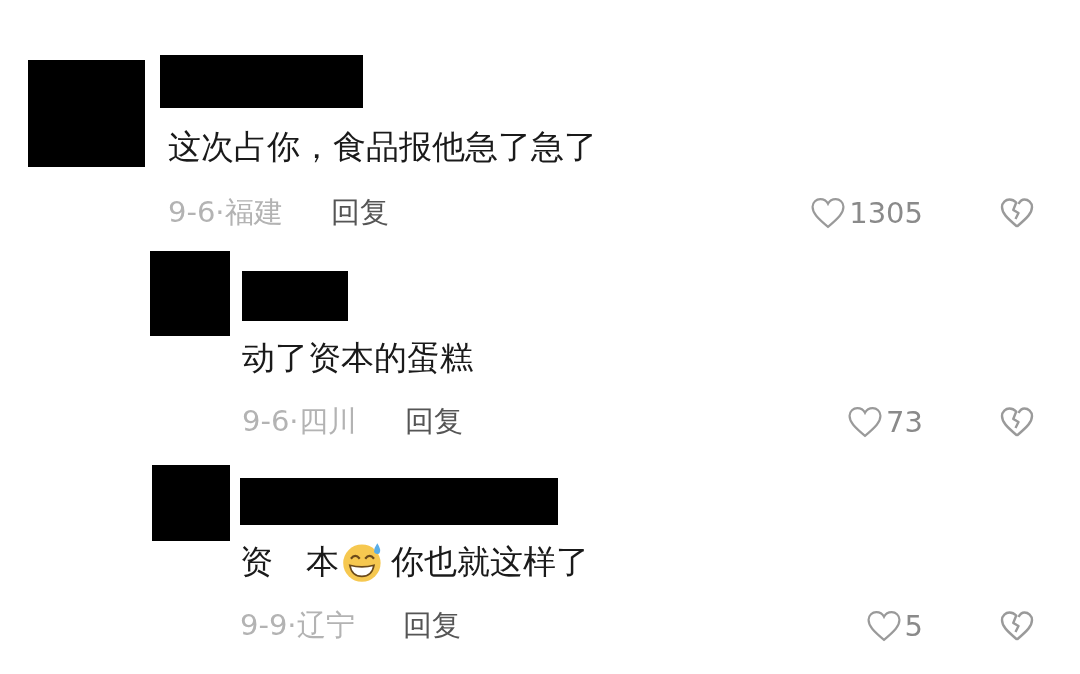 Image resolution: width=1080 pixels, height=674 pixels. I want to click on comment-text: 这次占你，食品报他急了急了, so click(382, 146).